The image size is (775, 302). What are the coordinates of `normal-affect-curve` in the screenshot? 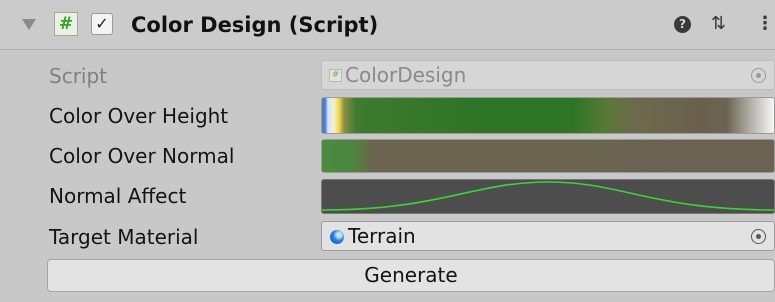 It's located at (548, 196).